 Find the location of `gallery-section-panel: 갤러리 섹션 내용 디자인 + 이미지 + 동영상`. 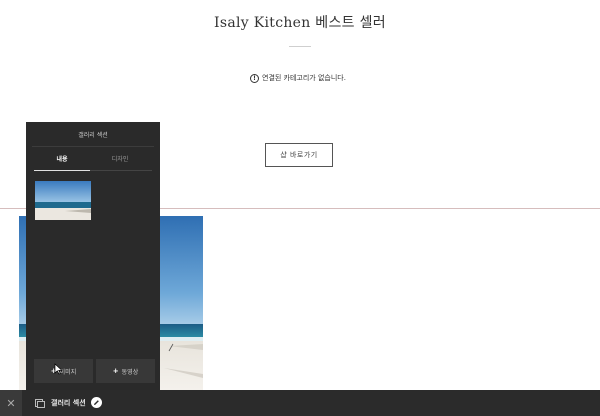

gallery-section-panel: 갤러리 섹션 내용 디자인 + 이미지 + 동영상 is located at coordinates (93, 256).